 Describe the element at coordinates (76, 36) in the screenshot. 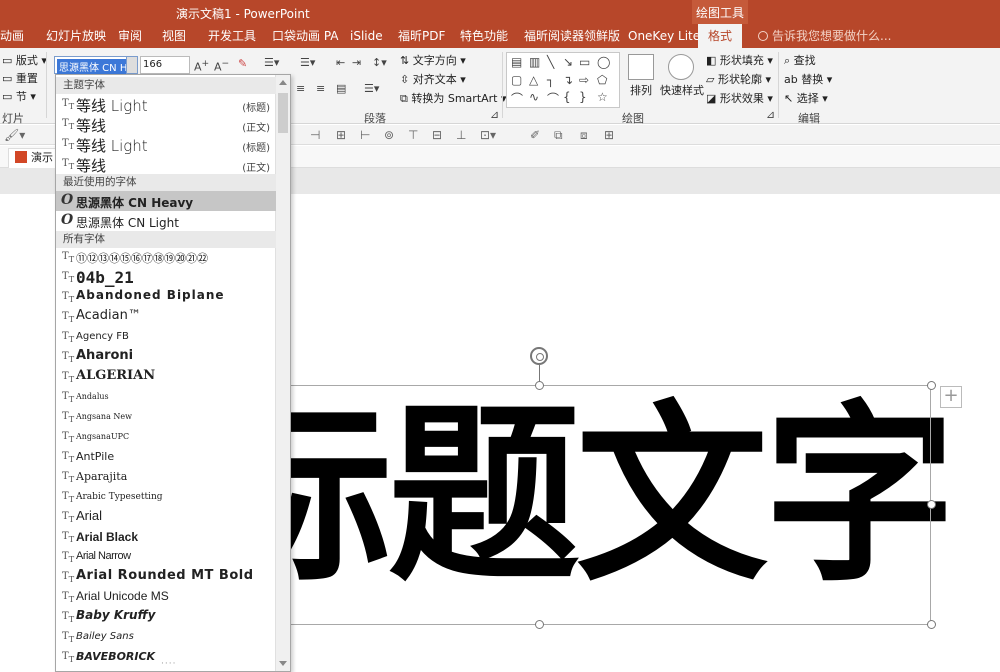

I see `tab-slideshow: 幻灯片放映` at that location.